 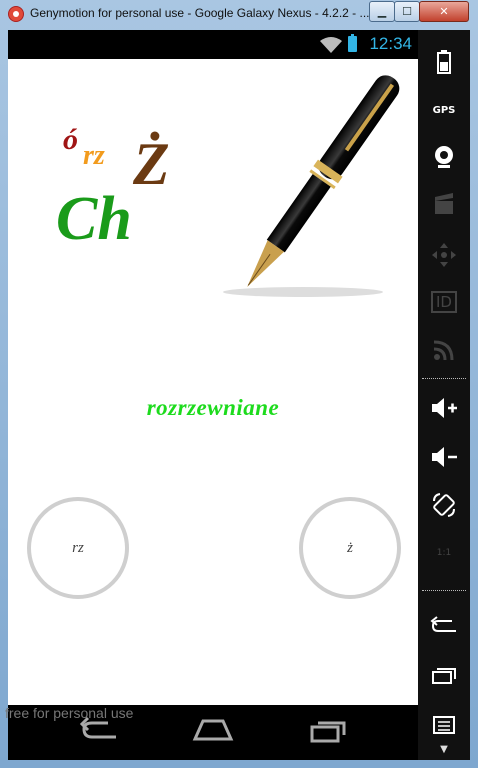 I want to click on app-icon, so click(x=16, y=14).